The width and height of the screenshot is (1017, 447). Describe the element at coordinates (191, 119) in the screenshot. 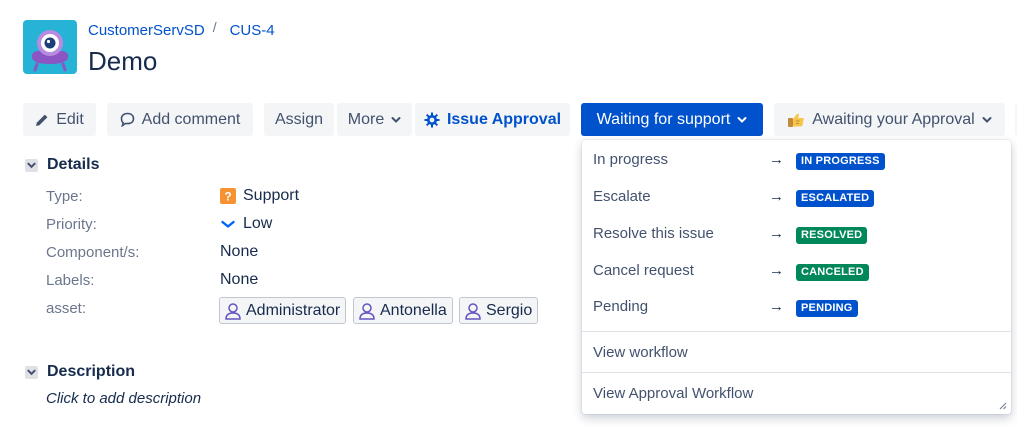

I see `add-comment-label: Add comment` at that location.